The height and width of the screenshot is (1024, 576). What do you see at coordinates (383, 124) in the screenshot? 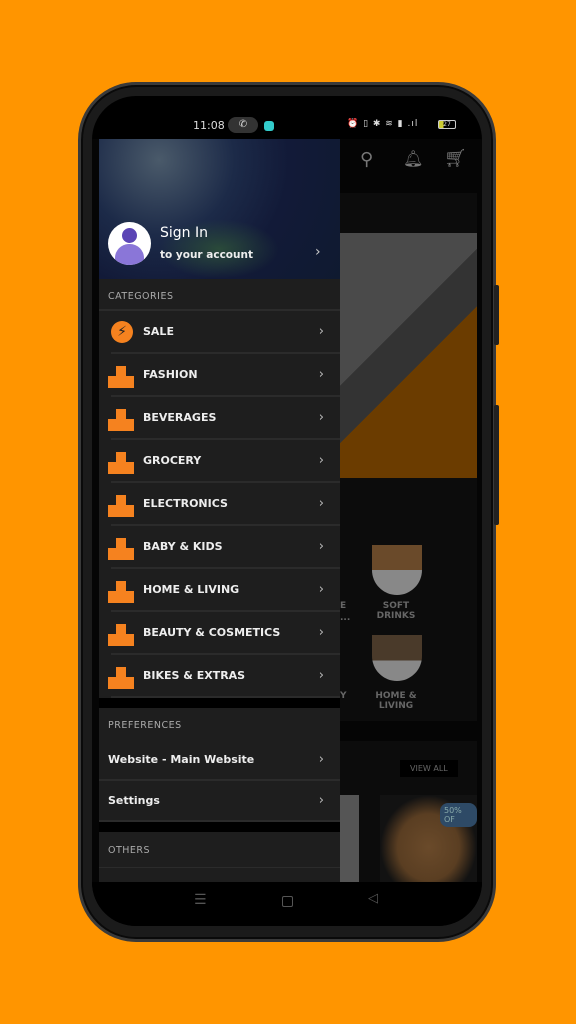
I see `system-status-icons: ⏰ ▯ ✱ ≋ ▮ .ıl` at bounding box center [383, 124].